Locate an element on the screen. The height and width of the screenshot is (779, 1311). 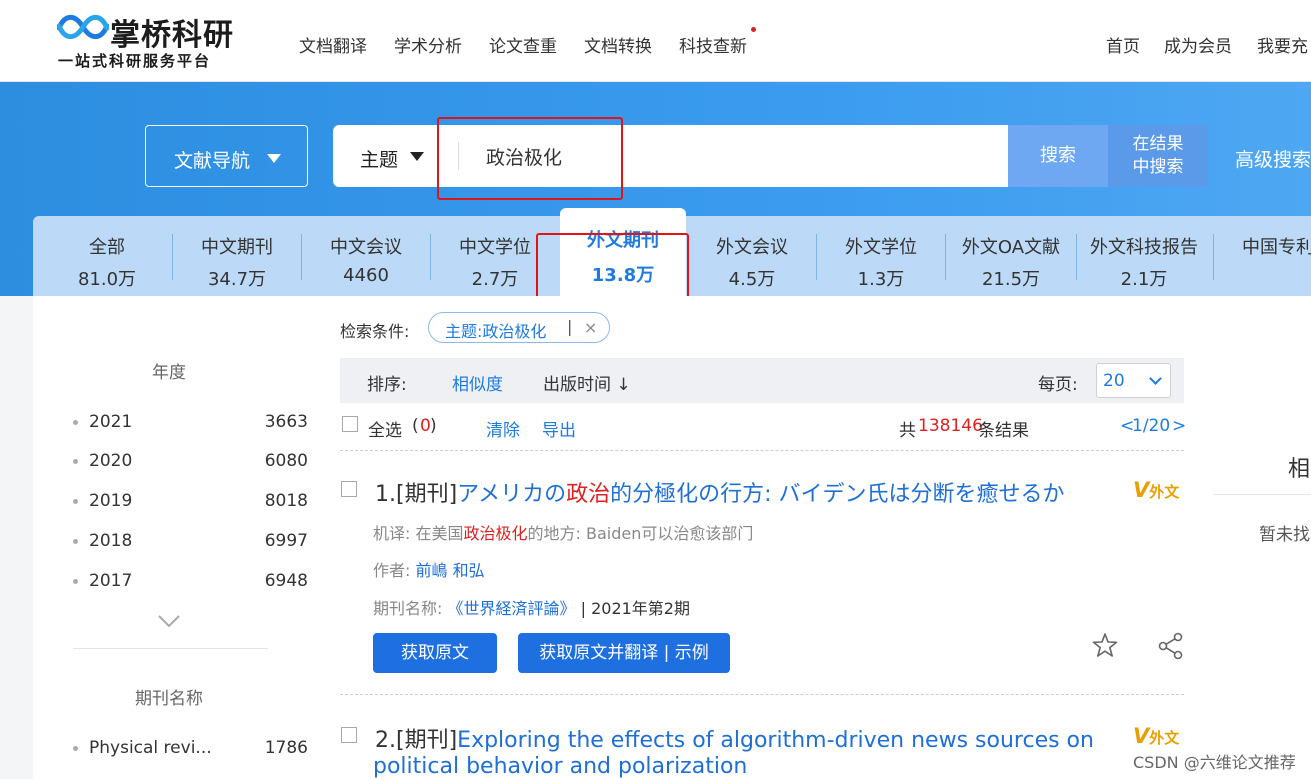
caret-down-icon is located at coordinates (274, 158).